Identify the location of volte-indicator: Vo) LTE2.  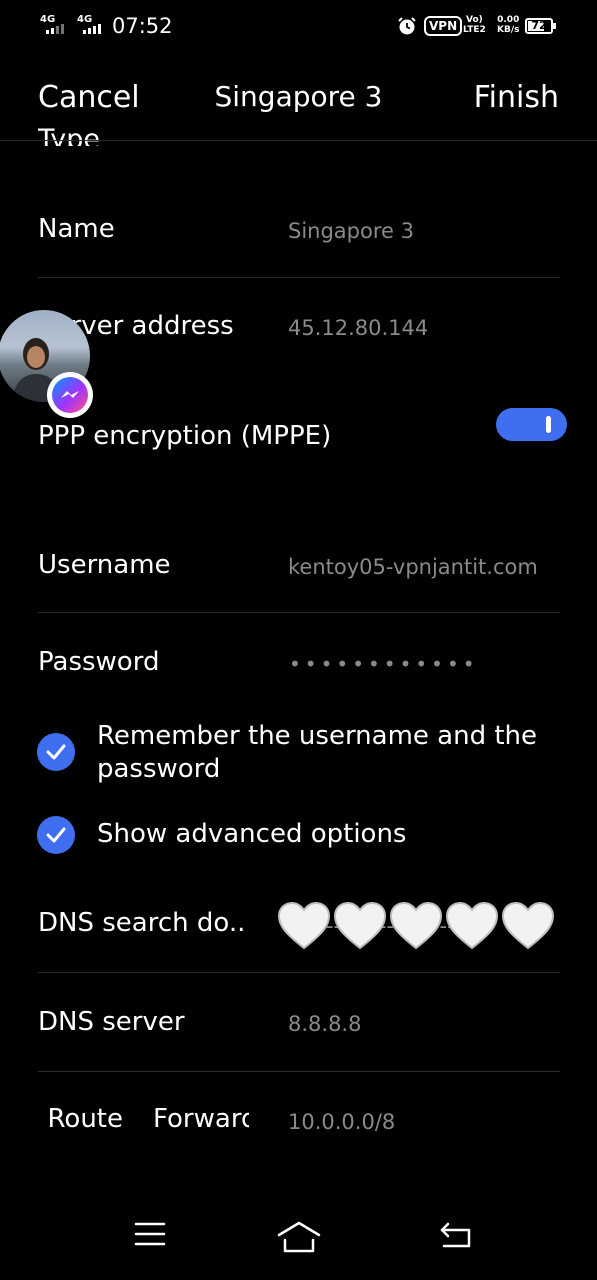
(474, 25).